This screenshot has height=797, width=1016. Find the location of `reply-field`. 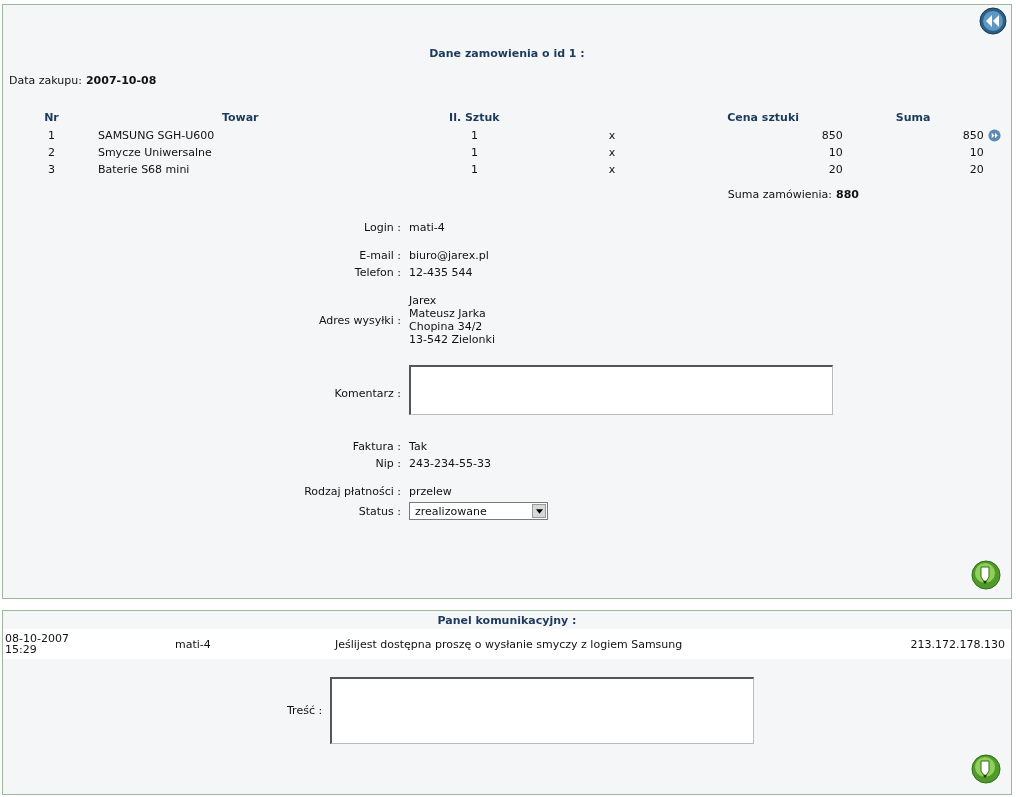

reply-field is located at coordinates (542, 710).